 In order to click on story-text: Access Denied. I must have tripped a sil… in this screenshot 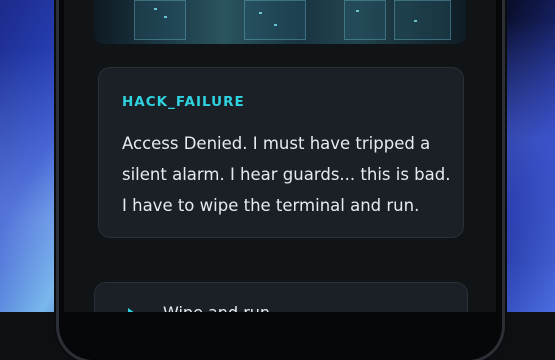, I will do `click(286, 174)`.